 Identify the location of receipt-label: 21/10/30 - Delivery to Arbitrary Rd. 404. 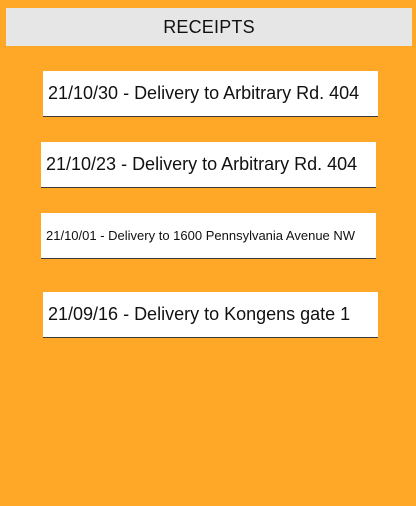
(204, 93).